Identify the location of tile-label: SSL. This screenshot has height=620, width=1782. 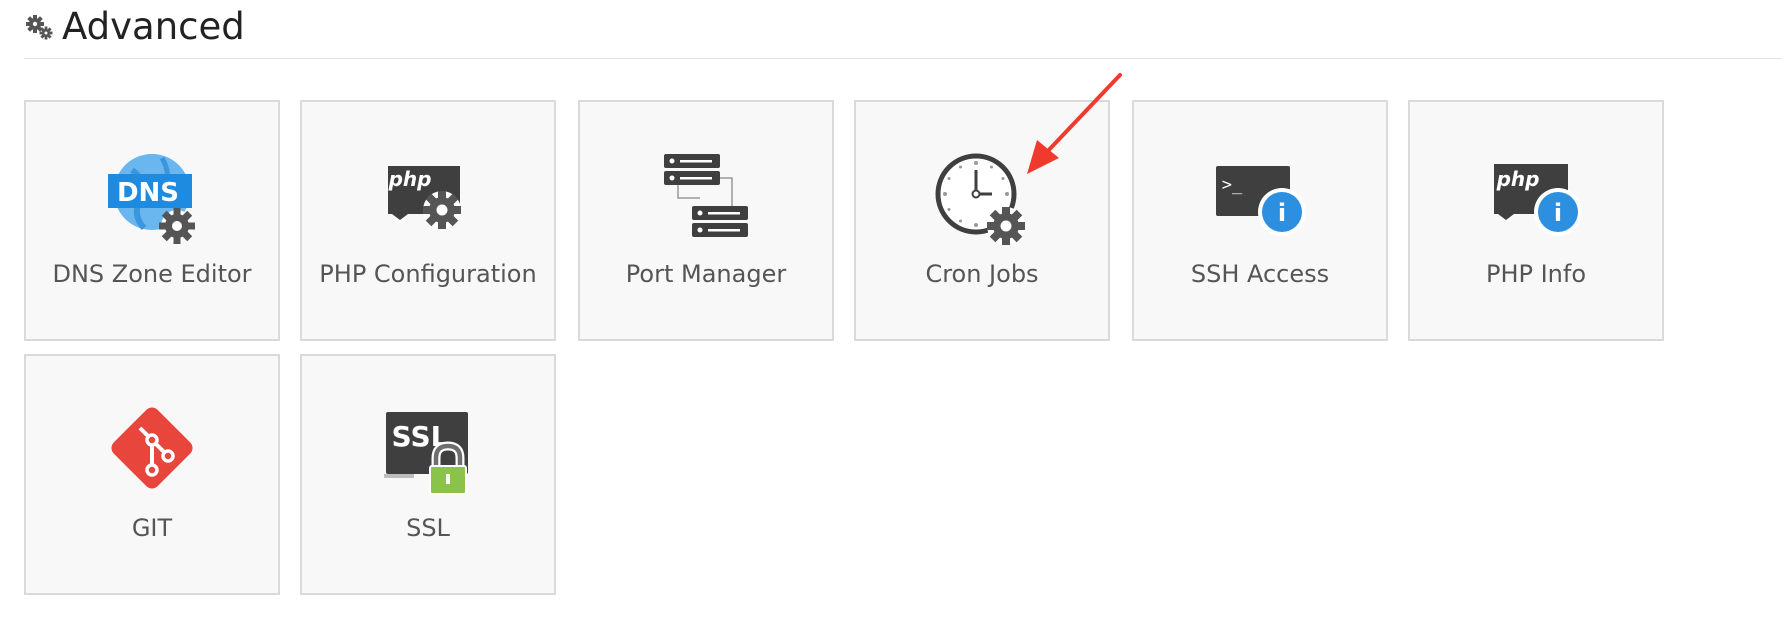
(428, 528).